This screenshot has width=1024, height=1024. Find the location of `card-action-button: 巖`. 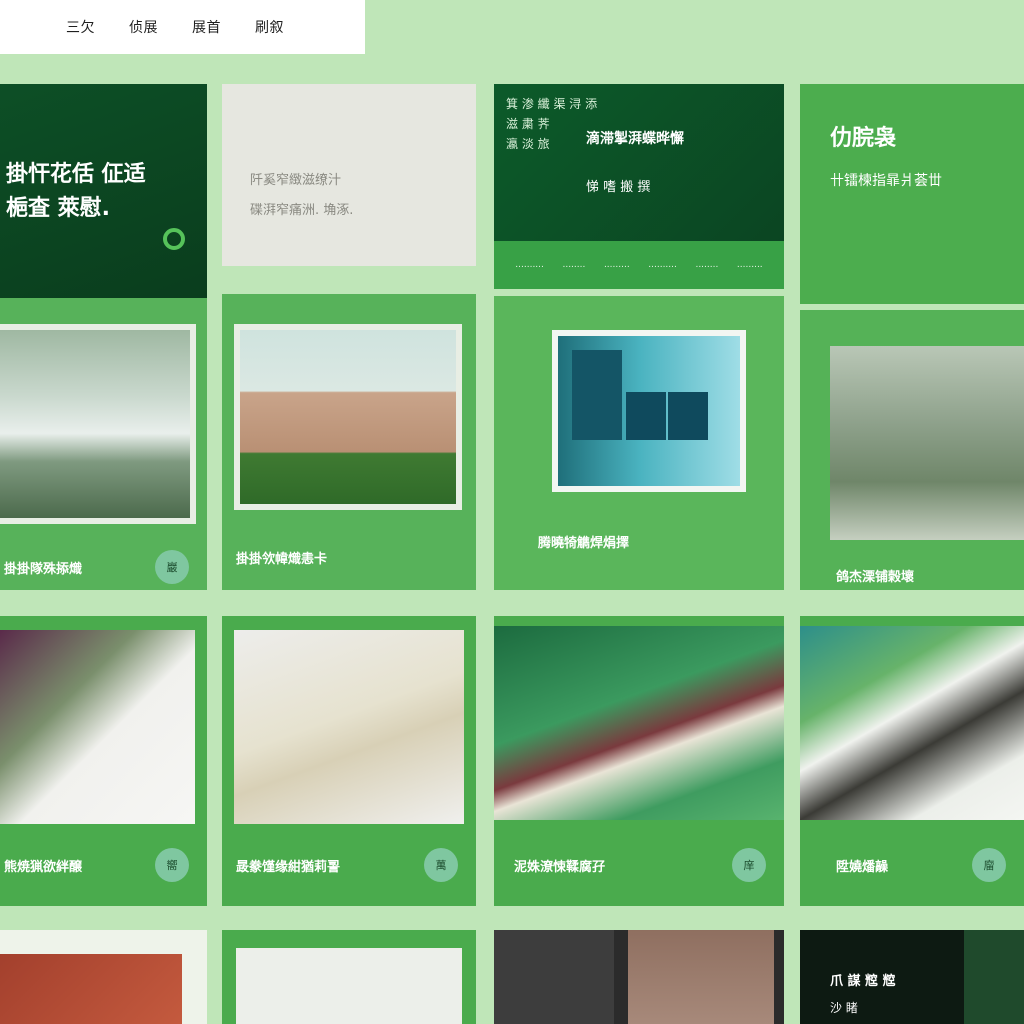

card-action-button: 巖 is located at coordinates (172, 567).